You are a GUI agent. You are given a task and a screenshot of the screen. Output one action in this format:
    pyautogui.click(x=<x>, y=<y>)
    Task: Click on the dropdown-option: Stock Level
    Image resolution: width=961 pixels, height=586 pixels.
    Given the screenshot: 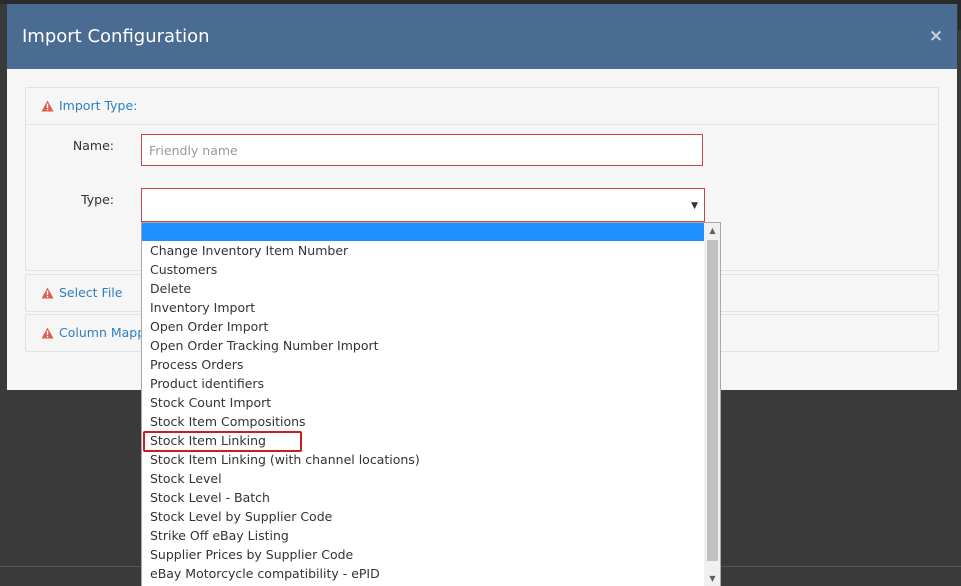 What is the action you would take?
    pyautogui.click(x=423, y=478)
    